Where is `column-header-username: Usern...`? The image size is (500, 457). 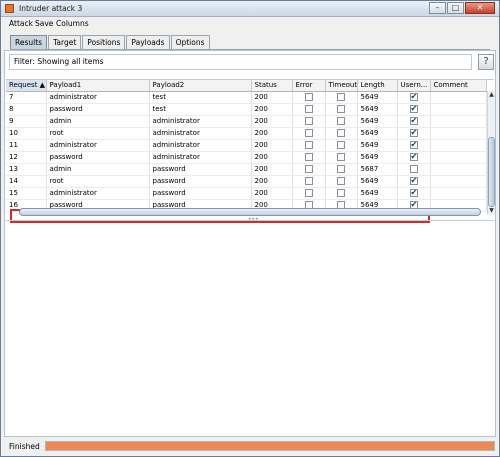 column-header-username: Usern... is located at coordinates (414, 86).